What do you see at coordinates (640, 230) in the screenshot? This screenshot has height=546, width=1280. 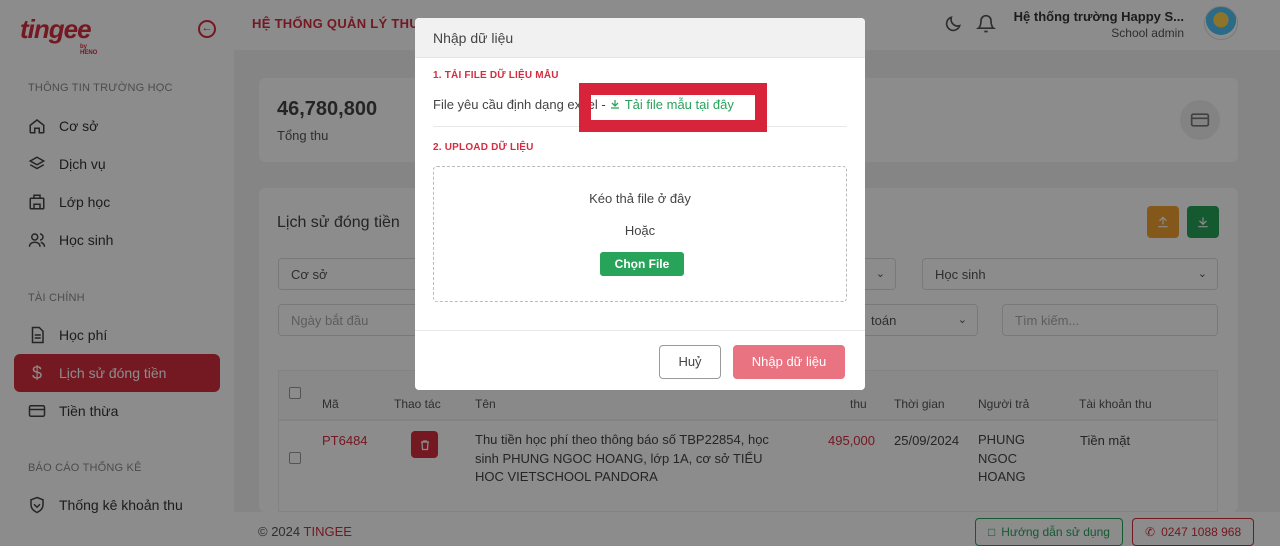 I see `dropzone-or: Hoặc` at bounding box center [640, 230].